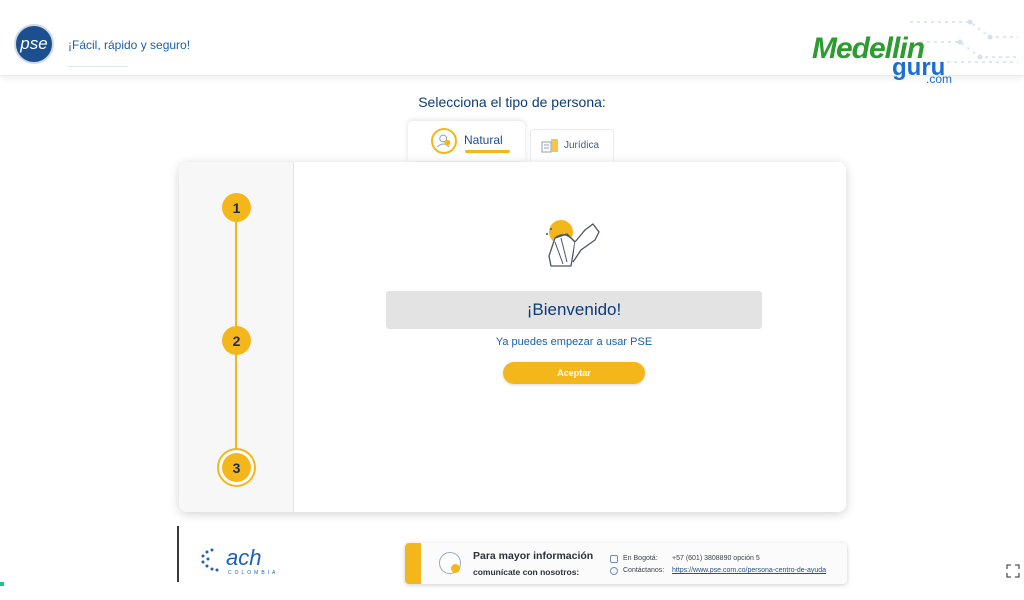 The image size is (1024, 600). I want to click on step-1: 1, so click(236, 207).